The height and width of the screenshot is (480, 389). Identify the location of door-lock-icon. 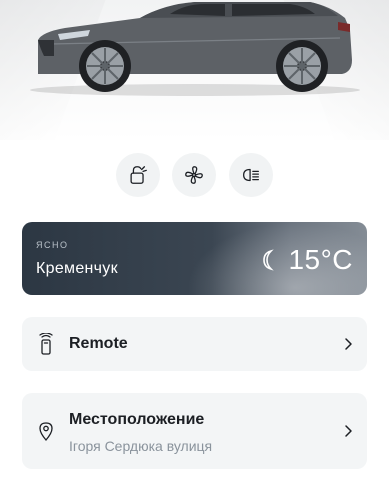
(138, 175).